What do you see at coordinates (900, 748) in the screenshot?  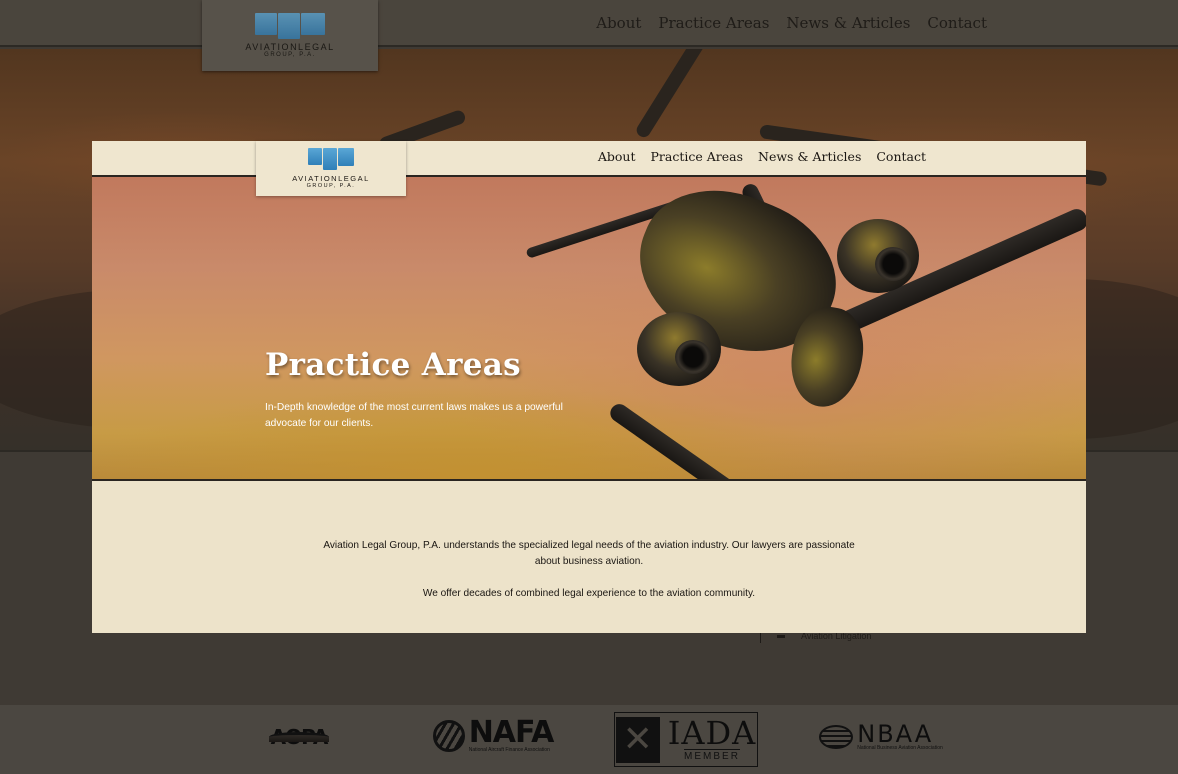 I see `nbaa-tagline: National Business Aviation Association` at bounding box center [900, 748].